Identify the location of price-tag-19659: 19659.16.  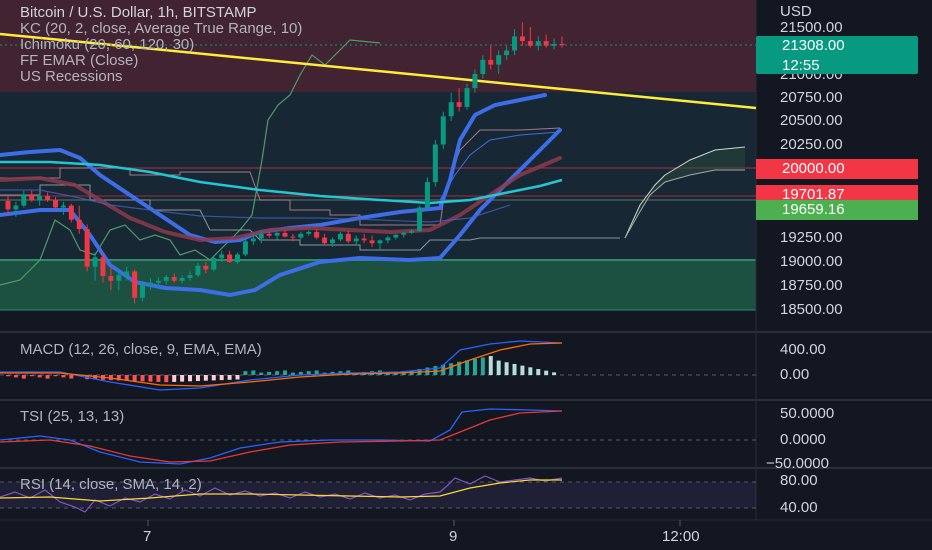
(837, 210).